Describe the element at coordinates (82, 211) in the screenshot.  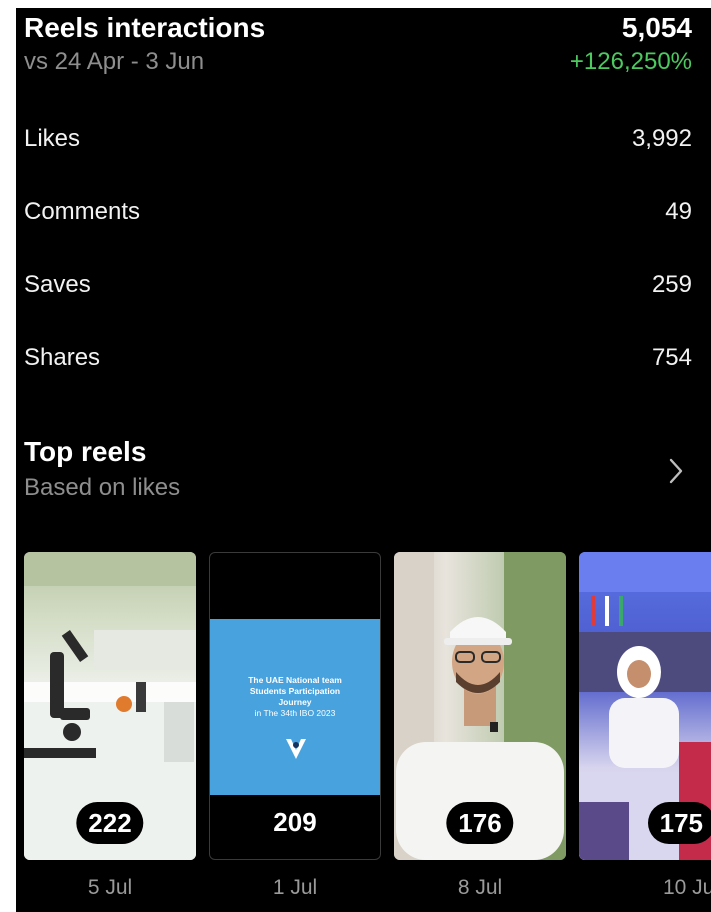
I see `metric-label: Comments` at that location.